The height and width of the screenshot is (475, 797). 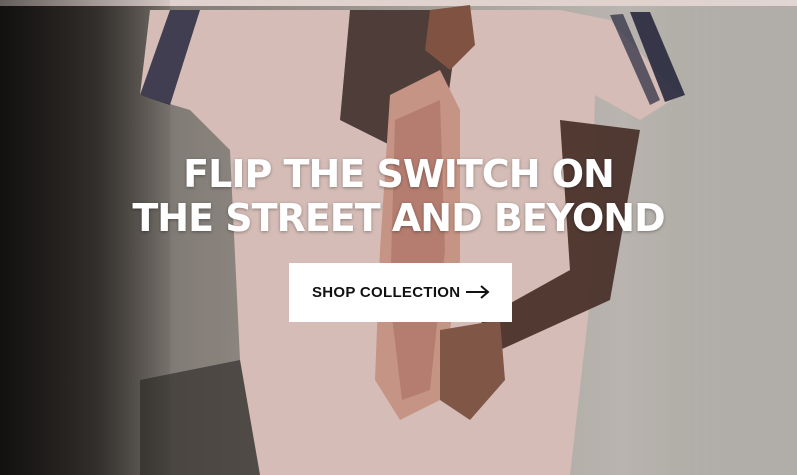 I want to click on shop-collection-button: SHOP COLLECTION, so click(x=400, y=292).